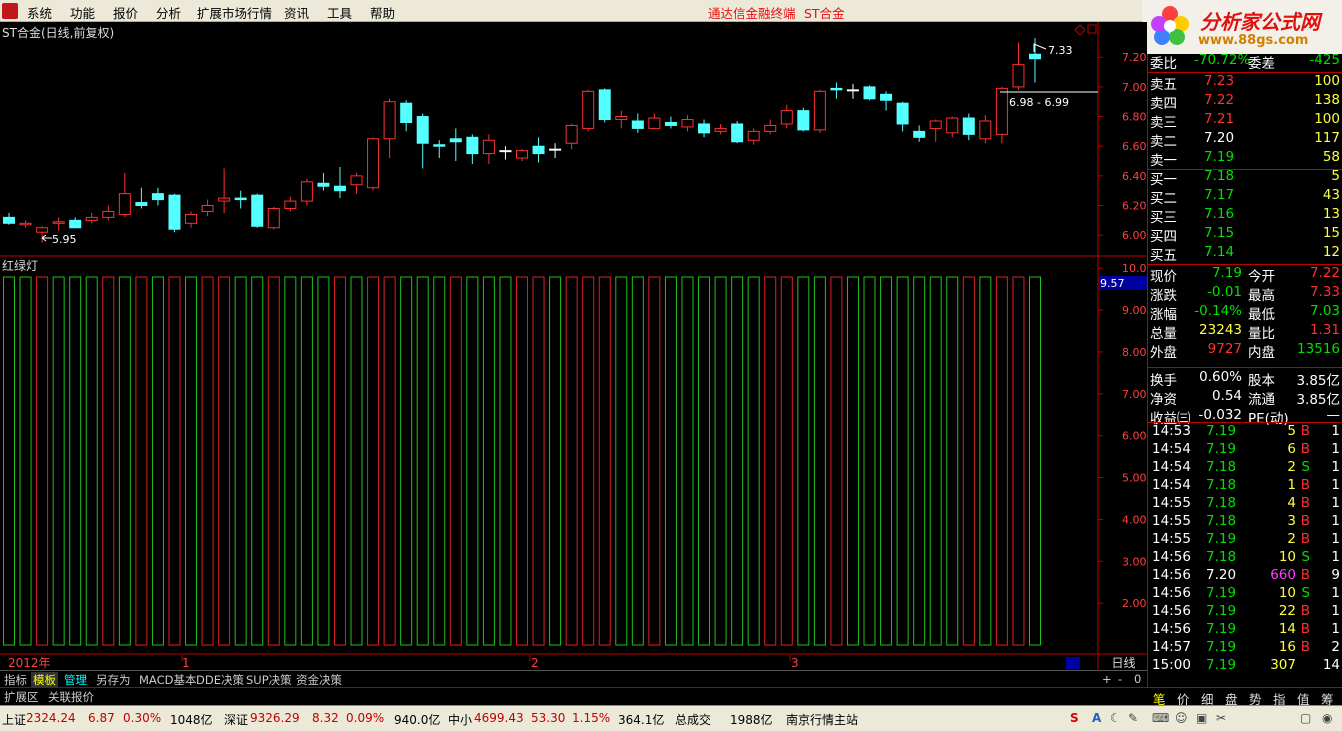 The width and height of the screenshot is (1342, 731). What do you see at coordinates (113, 680) in the screenshot?
I see `tab-save-as: 另存为` at bounding box center [113, 680].